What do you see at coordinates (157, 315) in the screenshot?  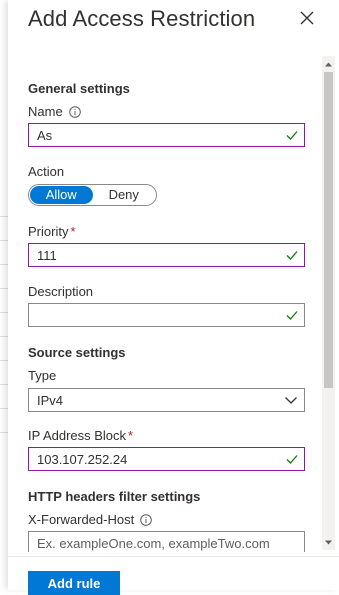 I see `description-input` at bounding box center [157, 315].